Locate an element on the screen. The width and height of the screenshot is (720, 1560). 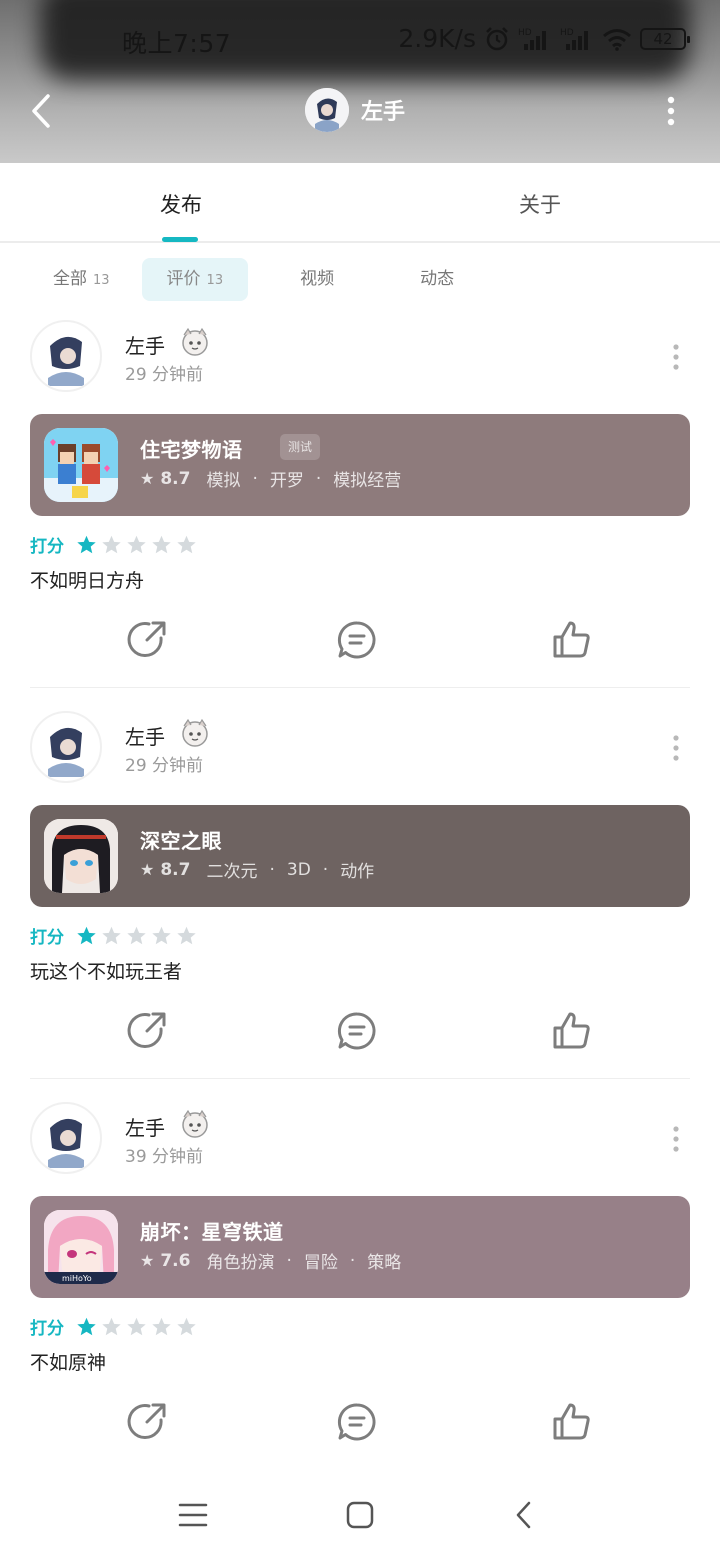
back-chevron-icon is located at coordinates (525, 1515).